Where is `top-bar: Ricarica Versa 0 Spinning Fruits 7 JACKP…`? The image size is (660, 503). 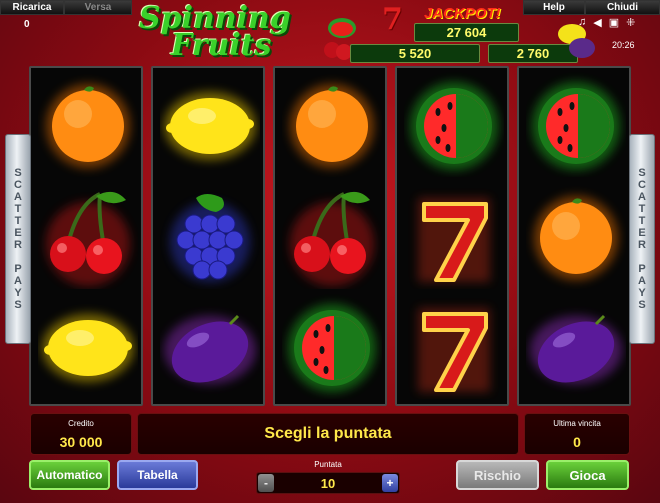 top-bar: Ricarica Versa 0 Spinning Fruits 7 JACKP… is located at coordinates (330, 31).